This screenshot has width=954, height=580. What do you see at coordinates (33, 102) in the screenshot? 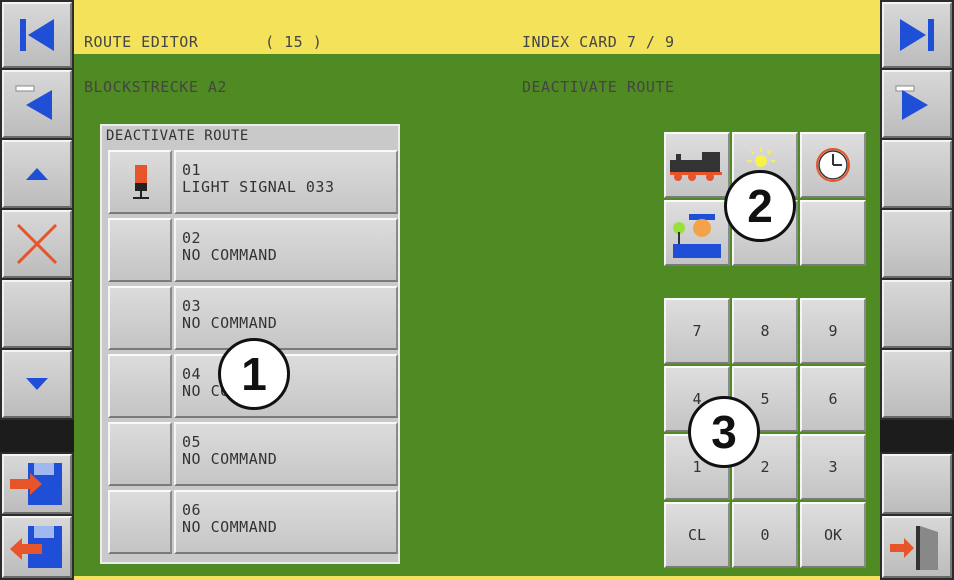
I see `previous-page-icon` at bounding box center [33, 102].